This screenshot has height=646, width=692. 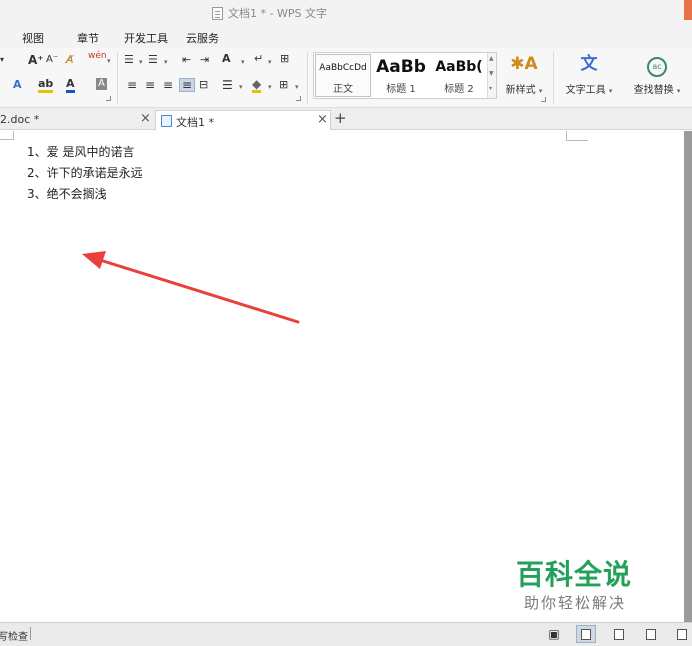 I want to click on reading-view-button, so click(x=682, y=634).